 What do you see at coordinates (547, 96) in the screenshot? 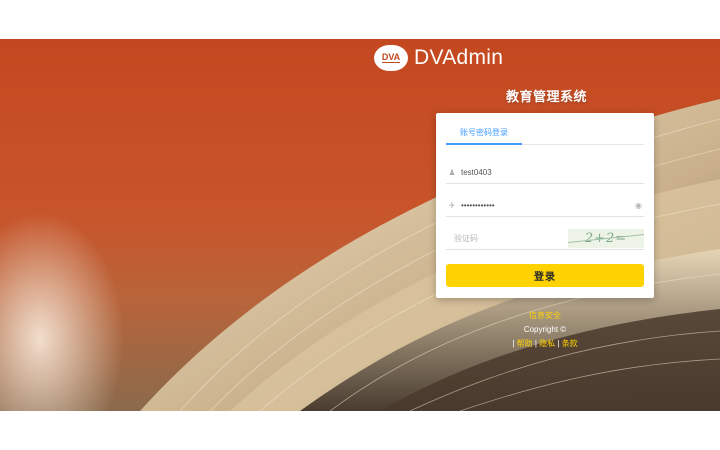
I see `system-title: 教育管理系统` at bounding box center [547, 96].